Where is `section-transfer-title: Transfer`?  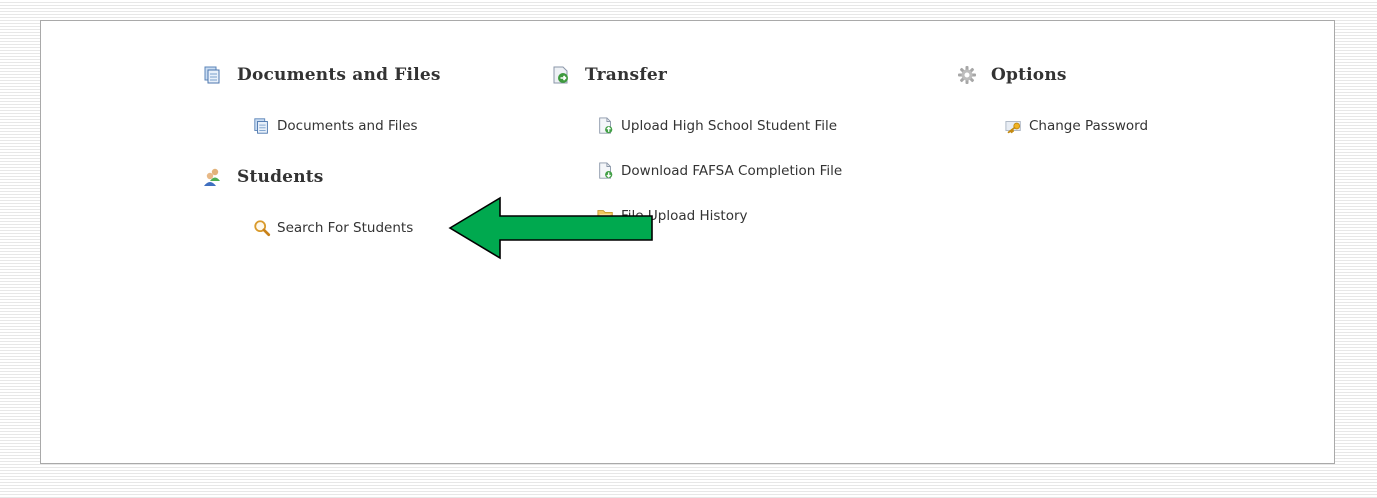
section-transfer-title: Transfer is located at coordinates (626, 75).